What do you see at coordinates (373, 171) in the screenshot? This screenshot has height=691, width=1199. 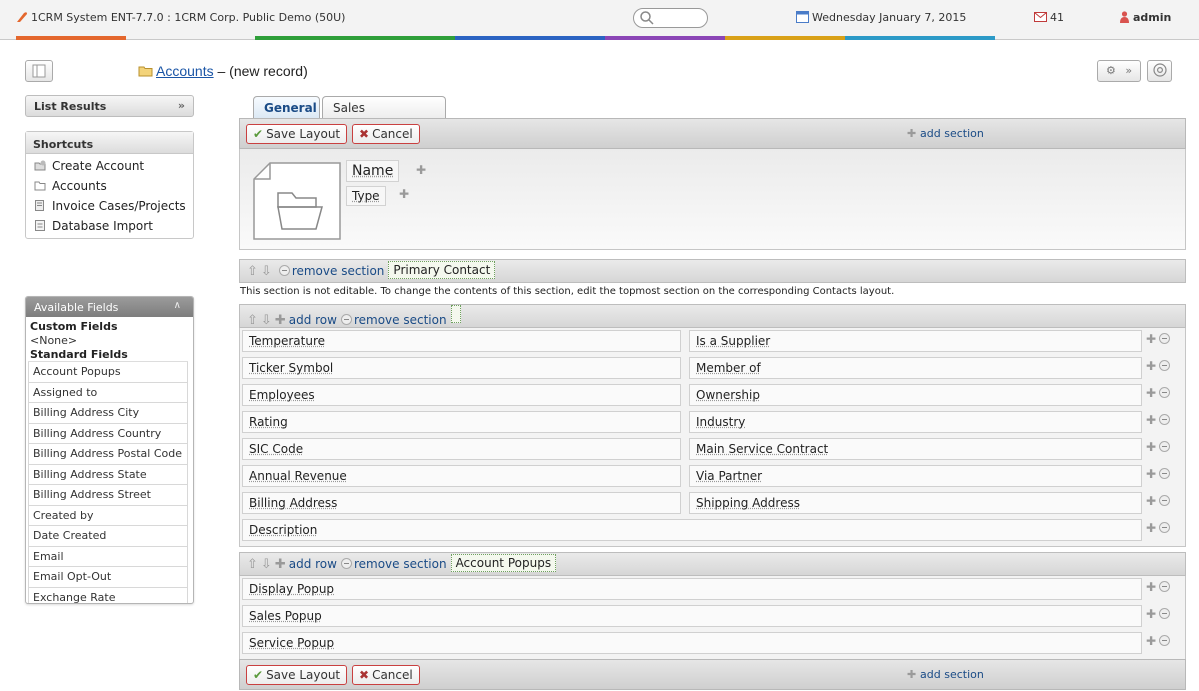 I see `header-field-name: Name` at bounding box center [373, 171].